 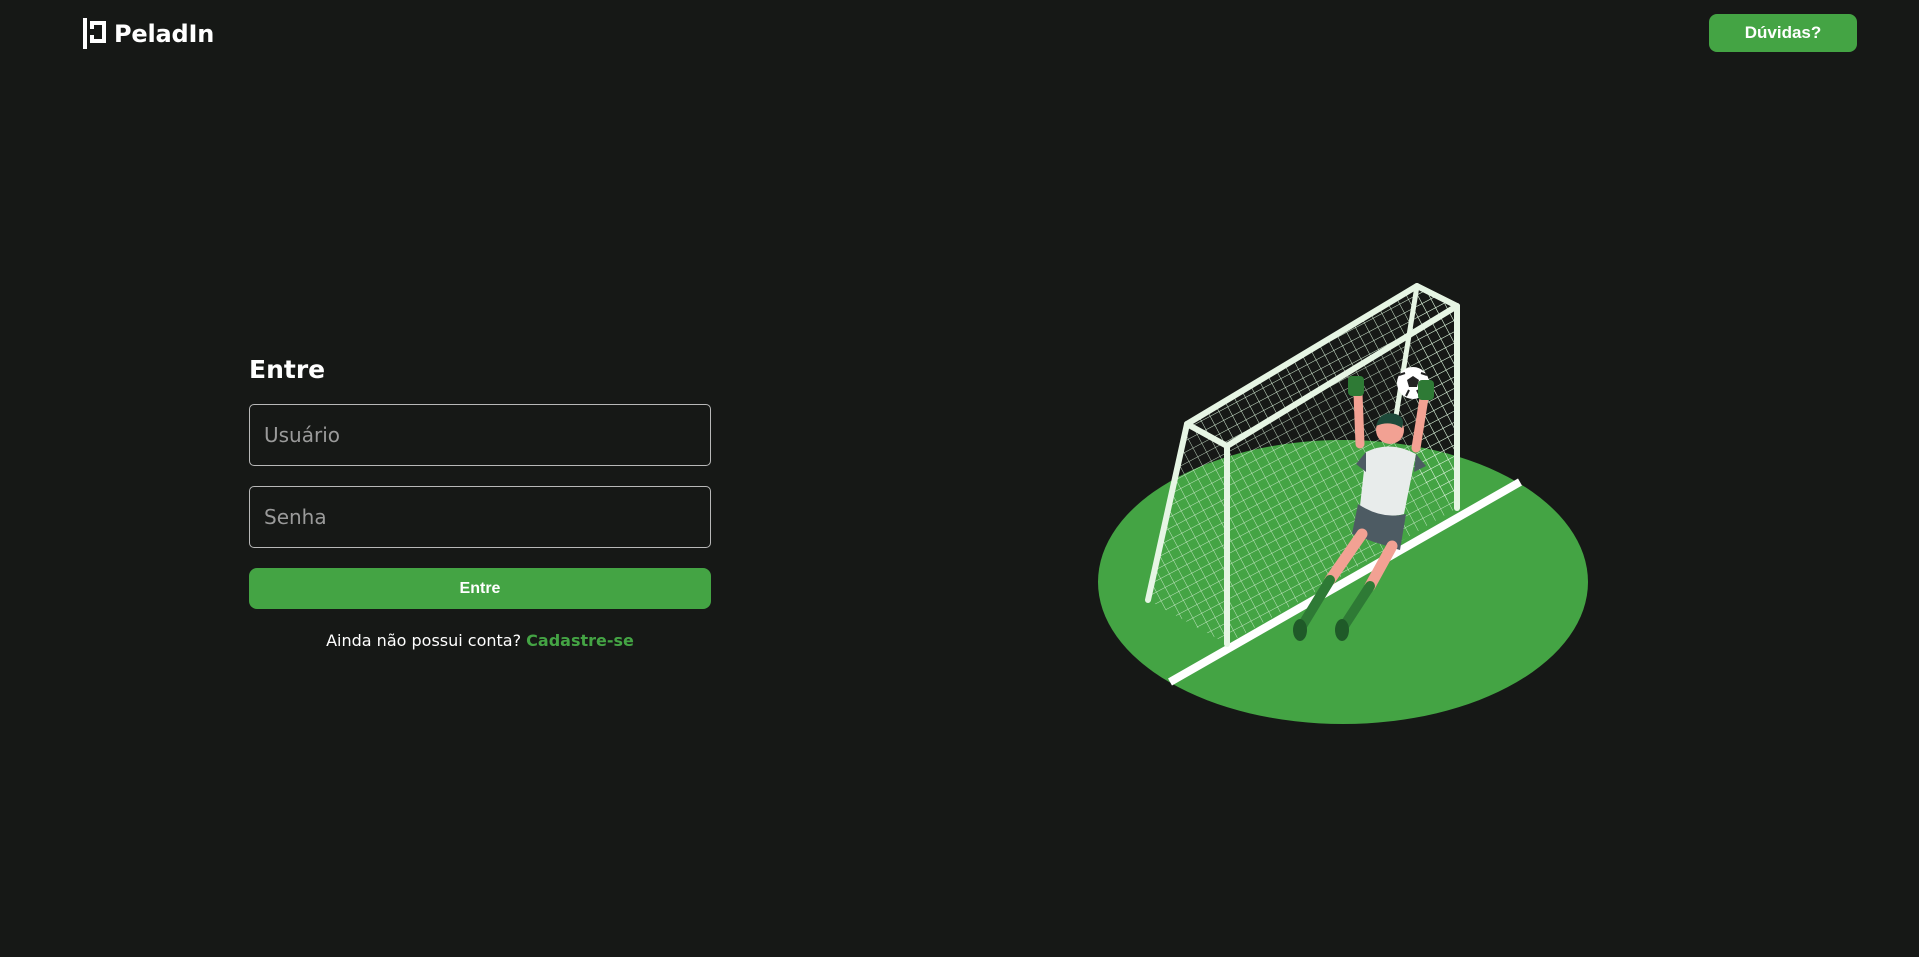 What do you see at coordinates (1343, 503) in the screenshot?
I see `goalkeeper-illustration-icon` at bounding box center [1343, 503].